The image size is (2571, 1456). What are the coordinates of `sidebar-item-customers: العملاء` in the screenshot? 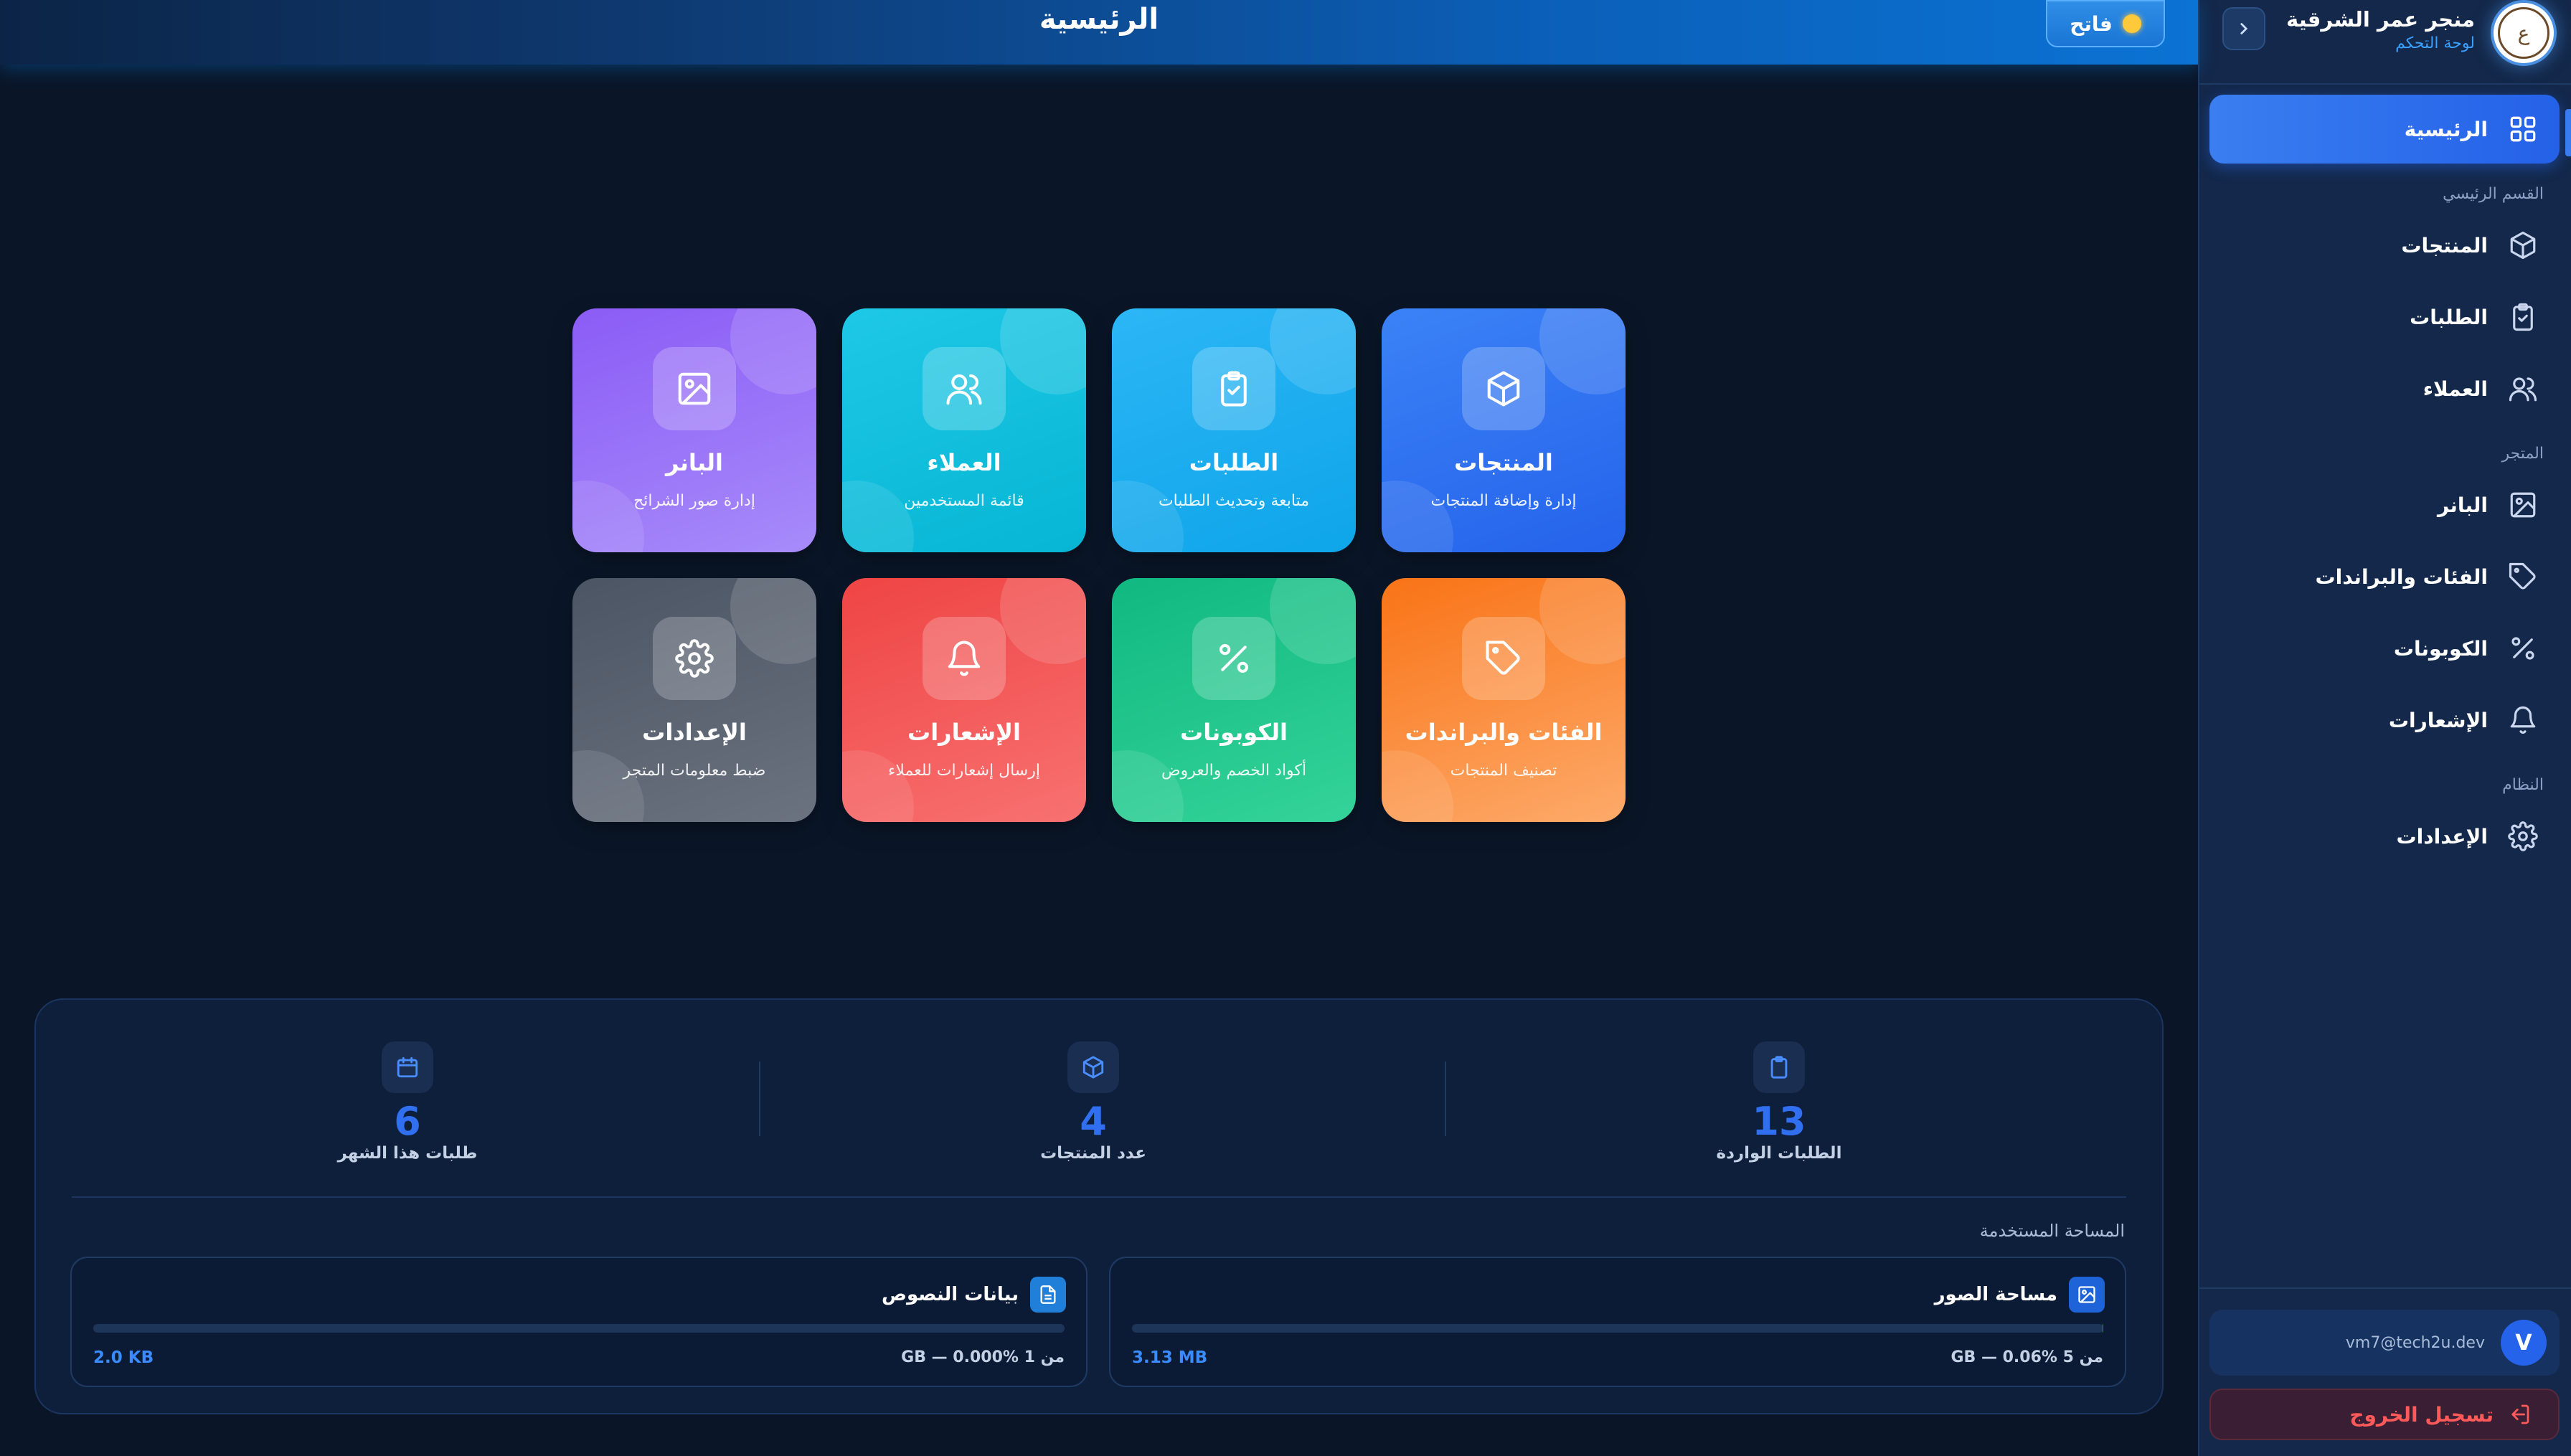 It's located at (2384, 388).